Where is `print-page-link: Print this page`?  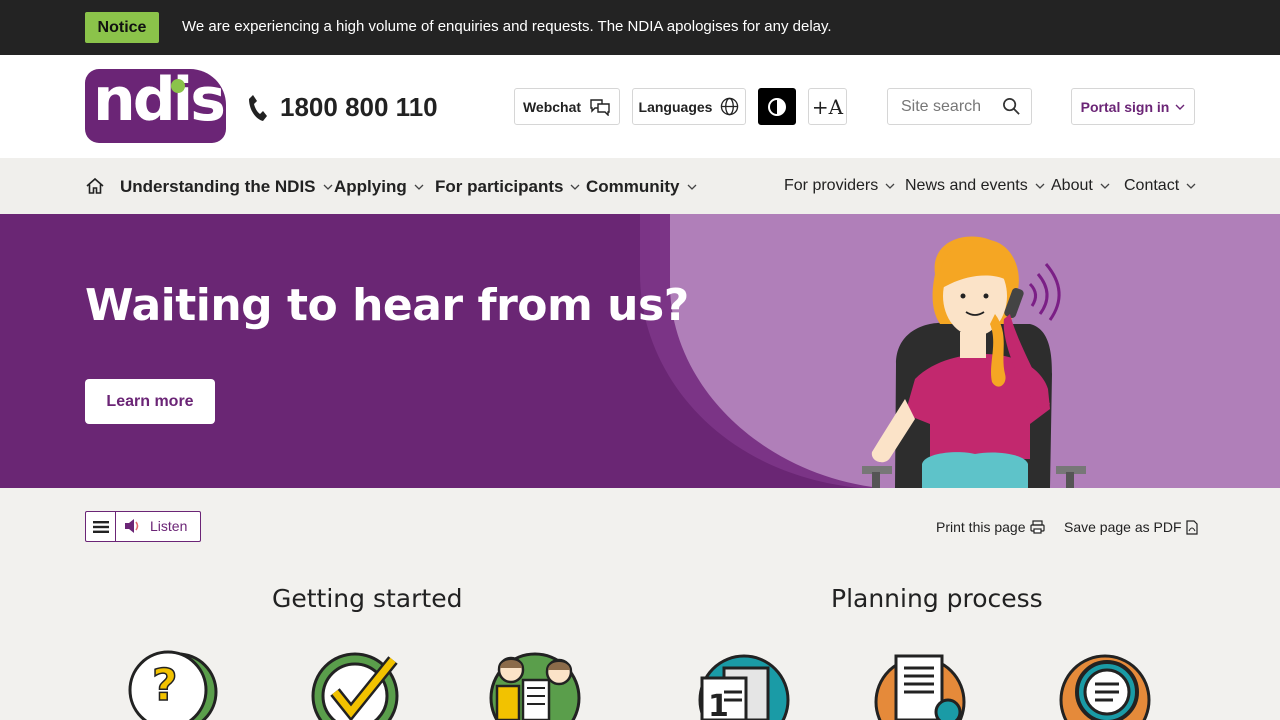 print-page-link: Print this page is located at coordinates (990, 527).